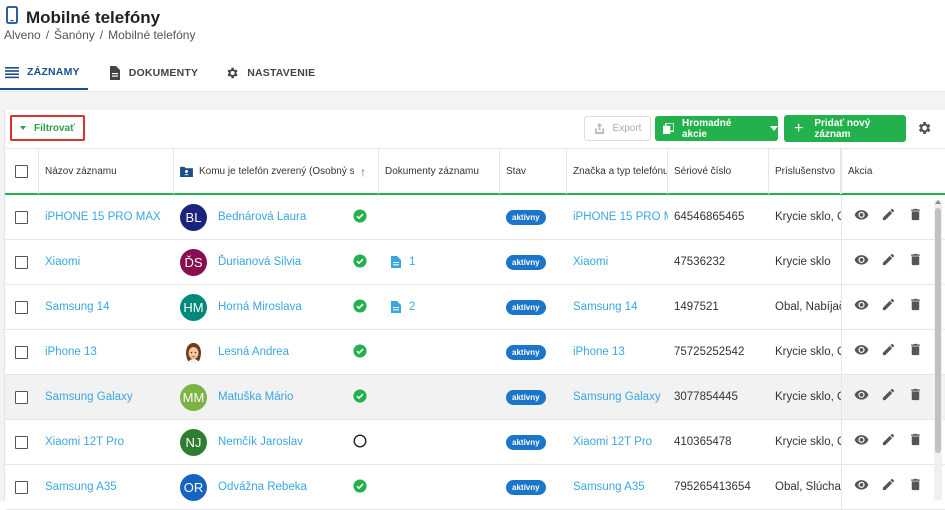 The width and height of the screenshot is (945, 510). I want to click on status-cell: aktívny, so click(533, 352).